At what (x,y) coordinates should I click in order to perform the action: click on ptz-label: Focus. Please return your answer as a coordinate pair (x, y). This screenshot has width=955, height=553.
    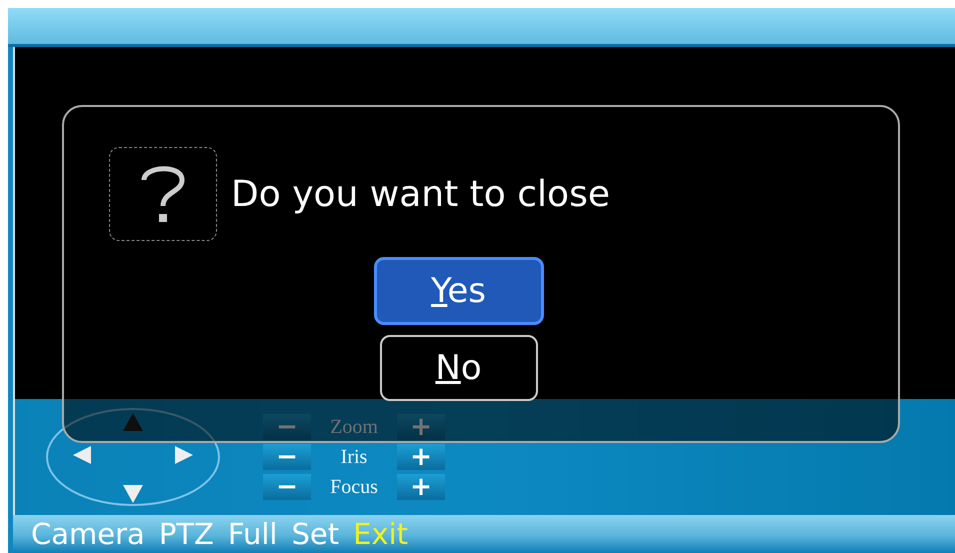
    Looking at the image, I should click on (354, 487).